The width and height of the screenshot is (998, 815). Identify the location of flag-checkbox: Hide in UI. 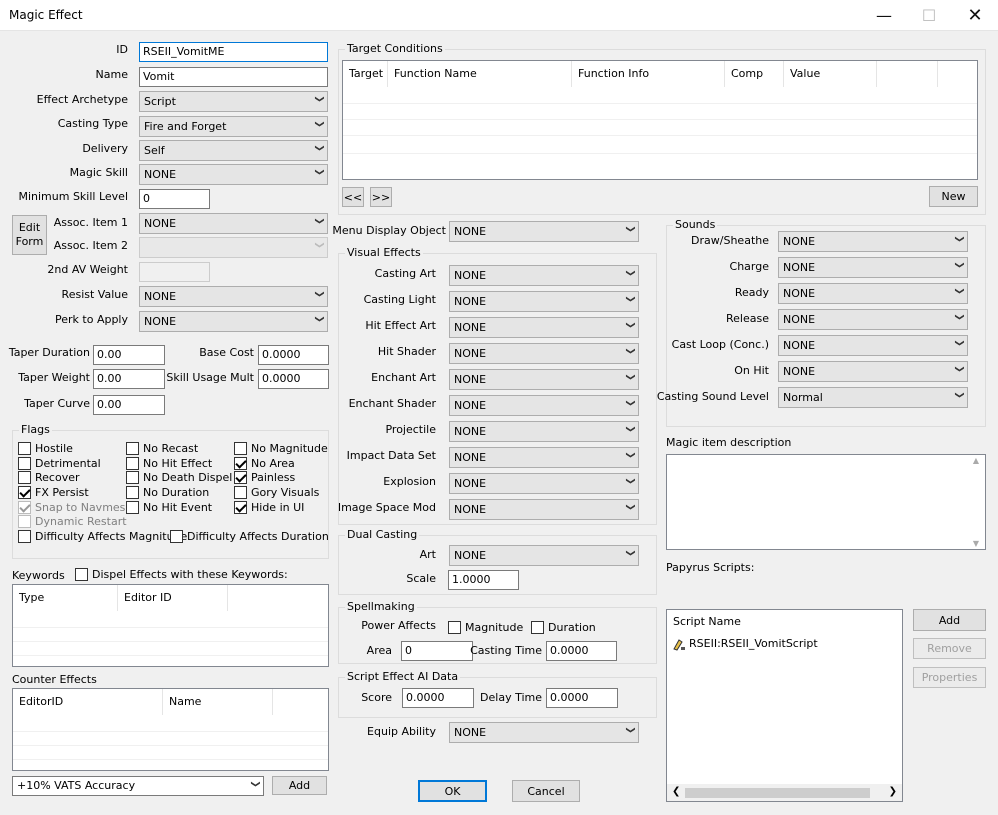
(269, 507).